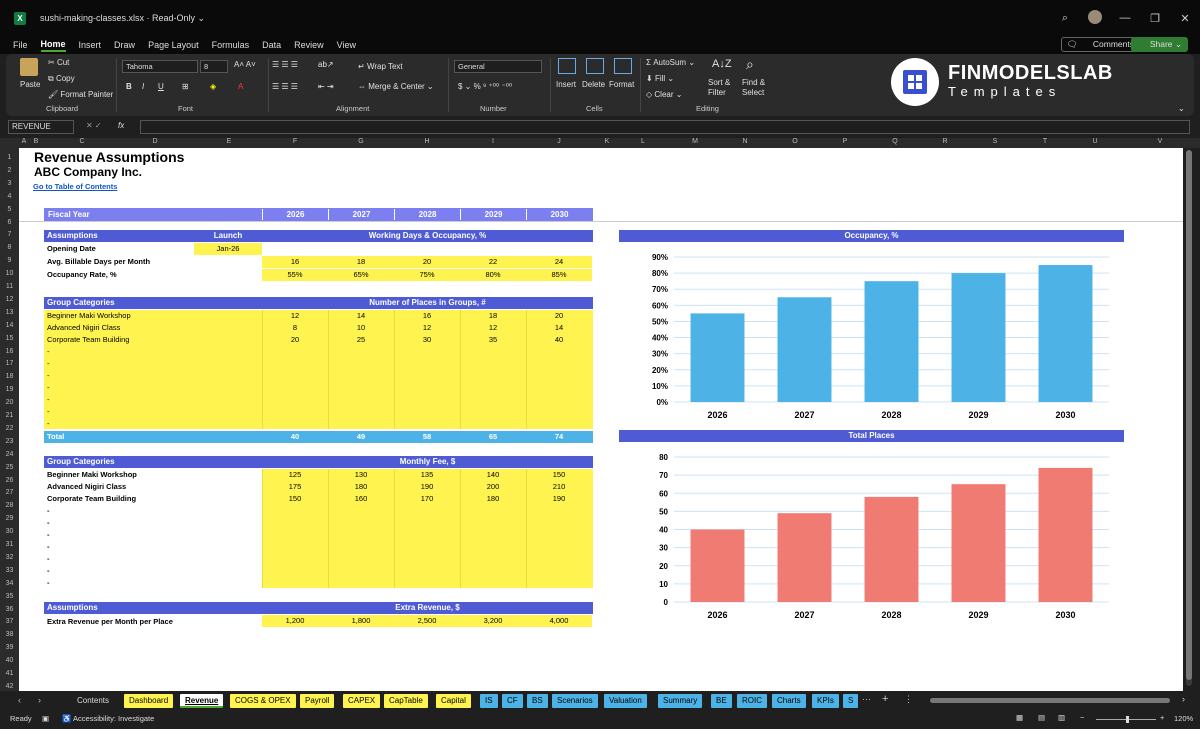 The image size is (1200, 729). I want to click on extra-revenue-value: 1,800, so click(361, 621).